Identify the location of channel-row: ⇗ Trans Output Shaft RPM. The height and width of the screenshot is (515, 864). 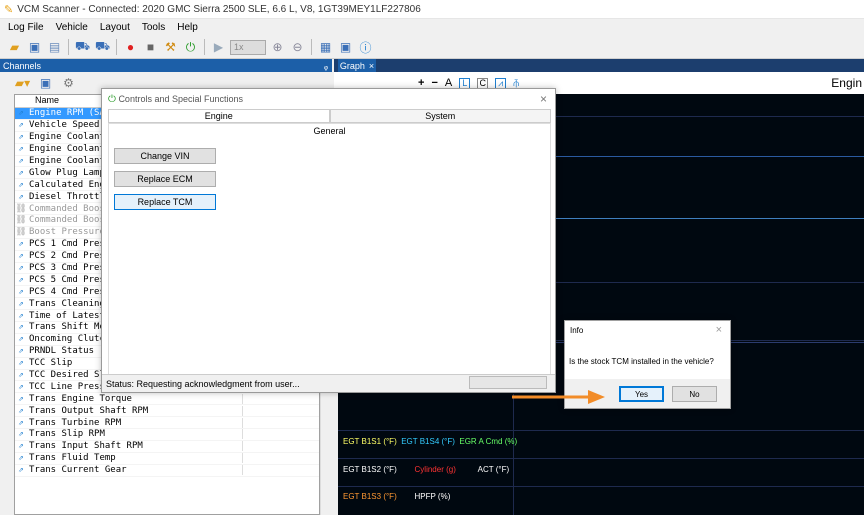
(167, 411).